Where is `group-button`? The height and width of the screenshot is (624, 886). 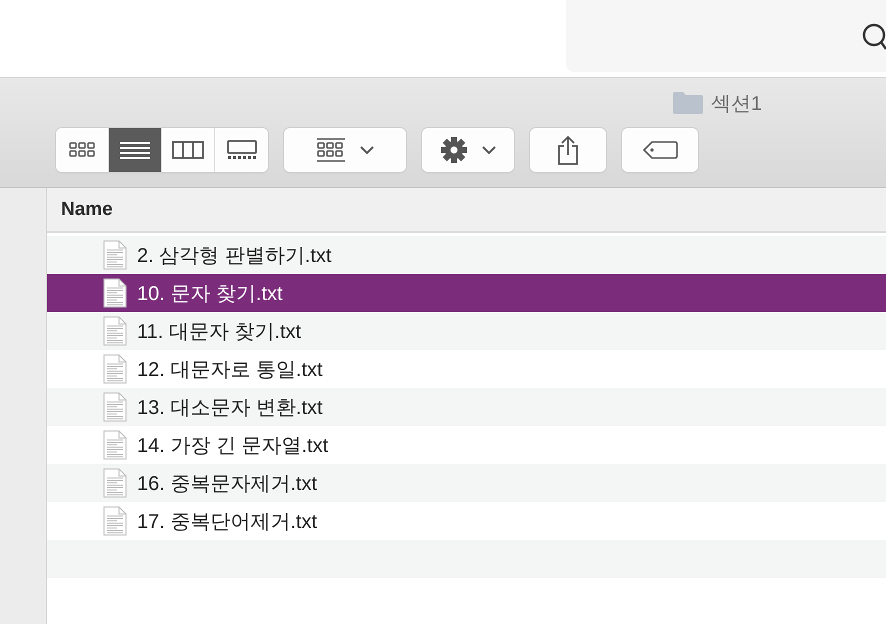
group-button is located at coordinates (345, 150).